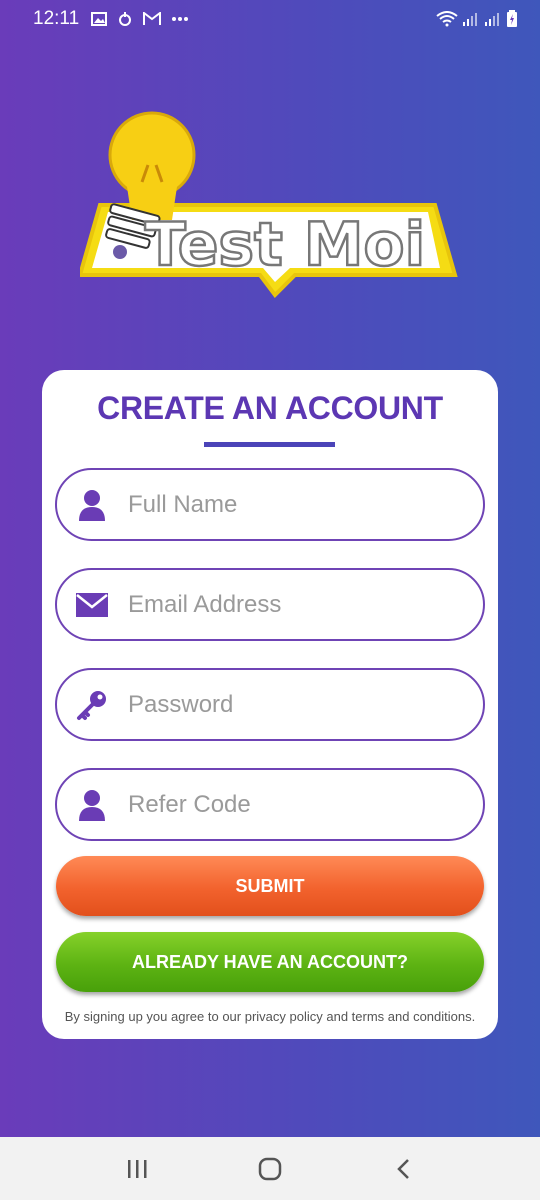  What do you see at coordinates (447, 19) in the screenshot?
I see `wifi-icon` at bounding box center [447, 19].